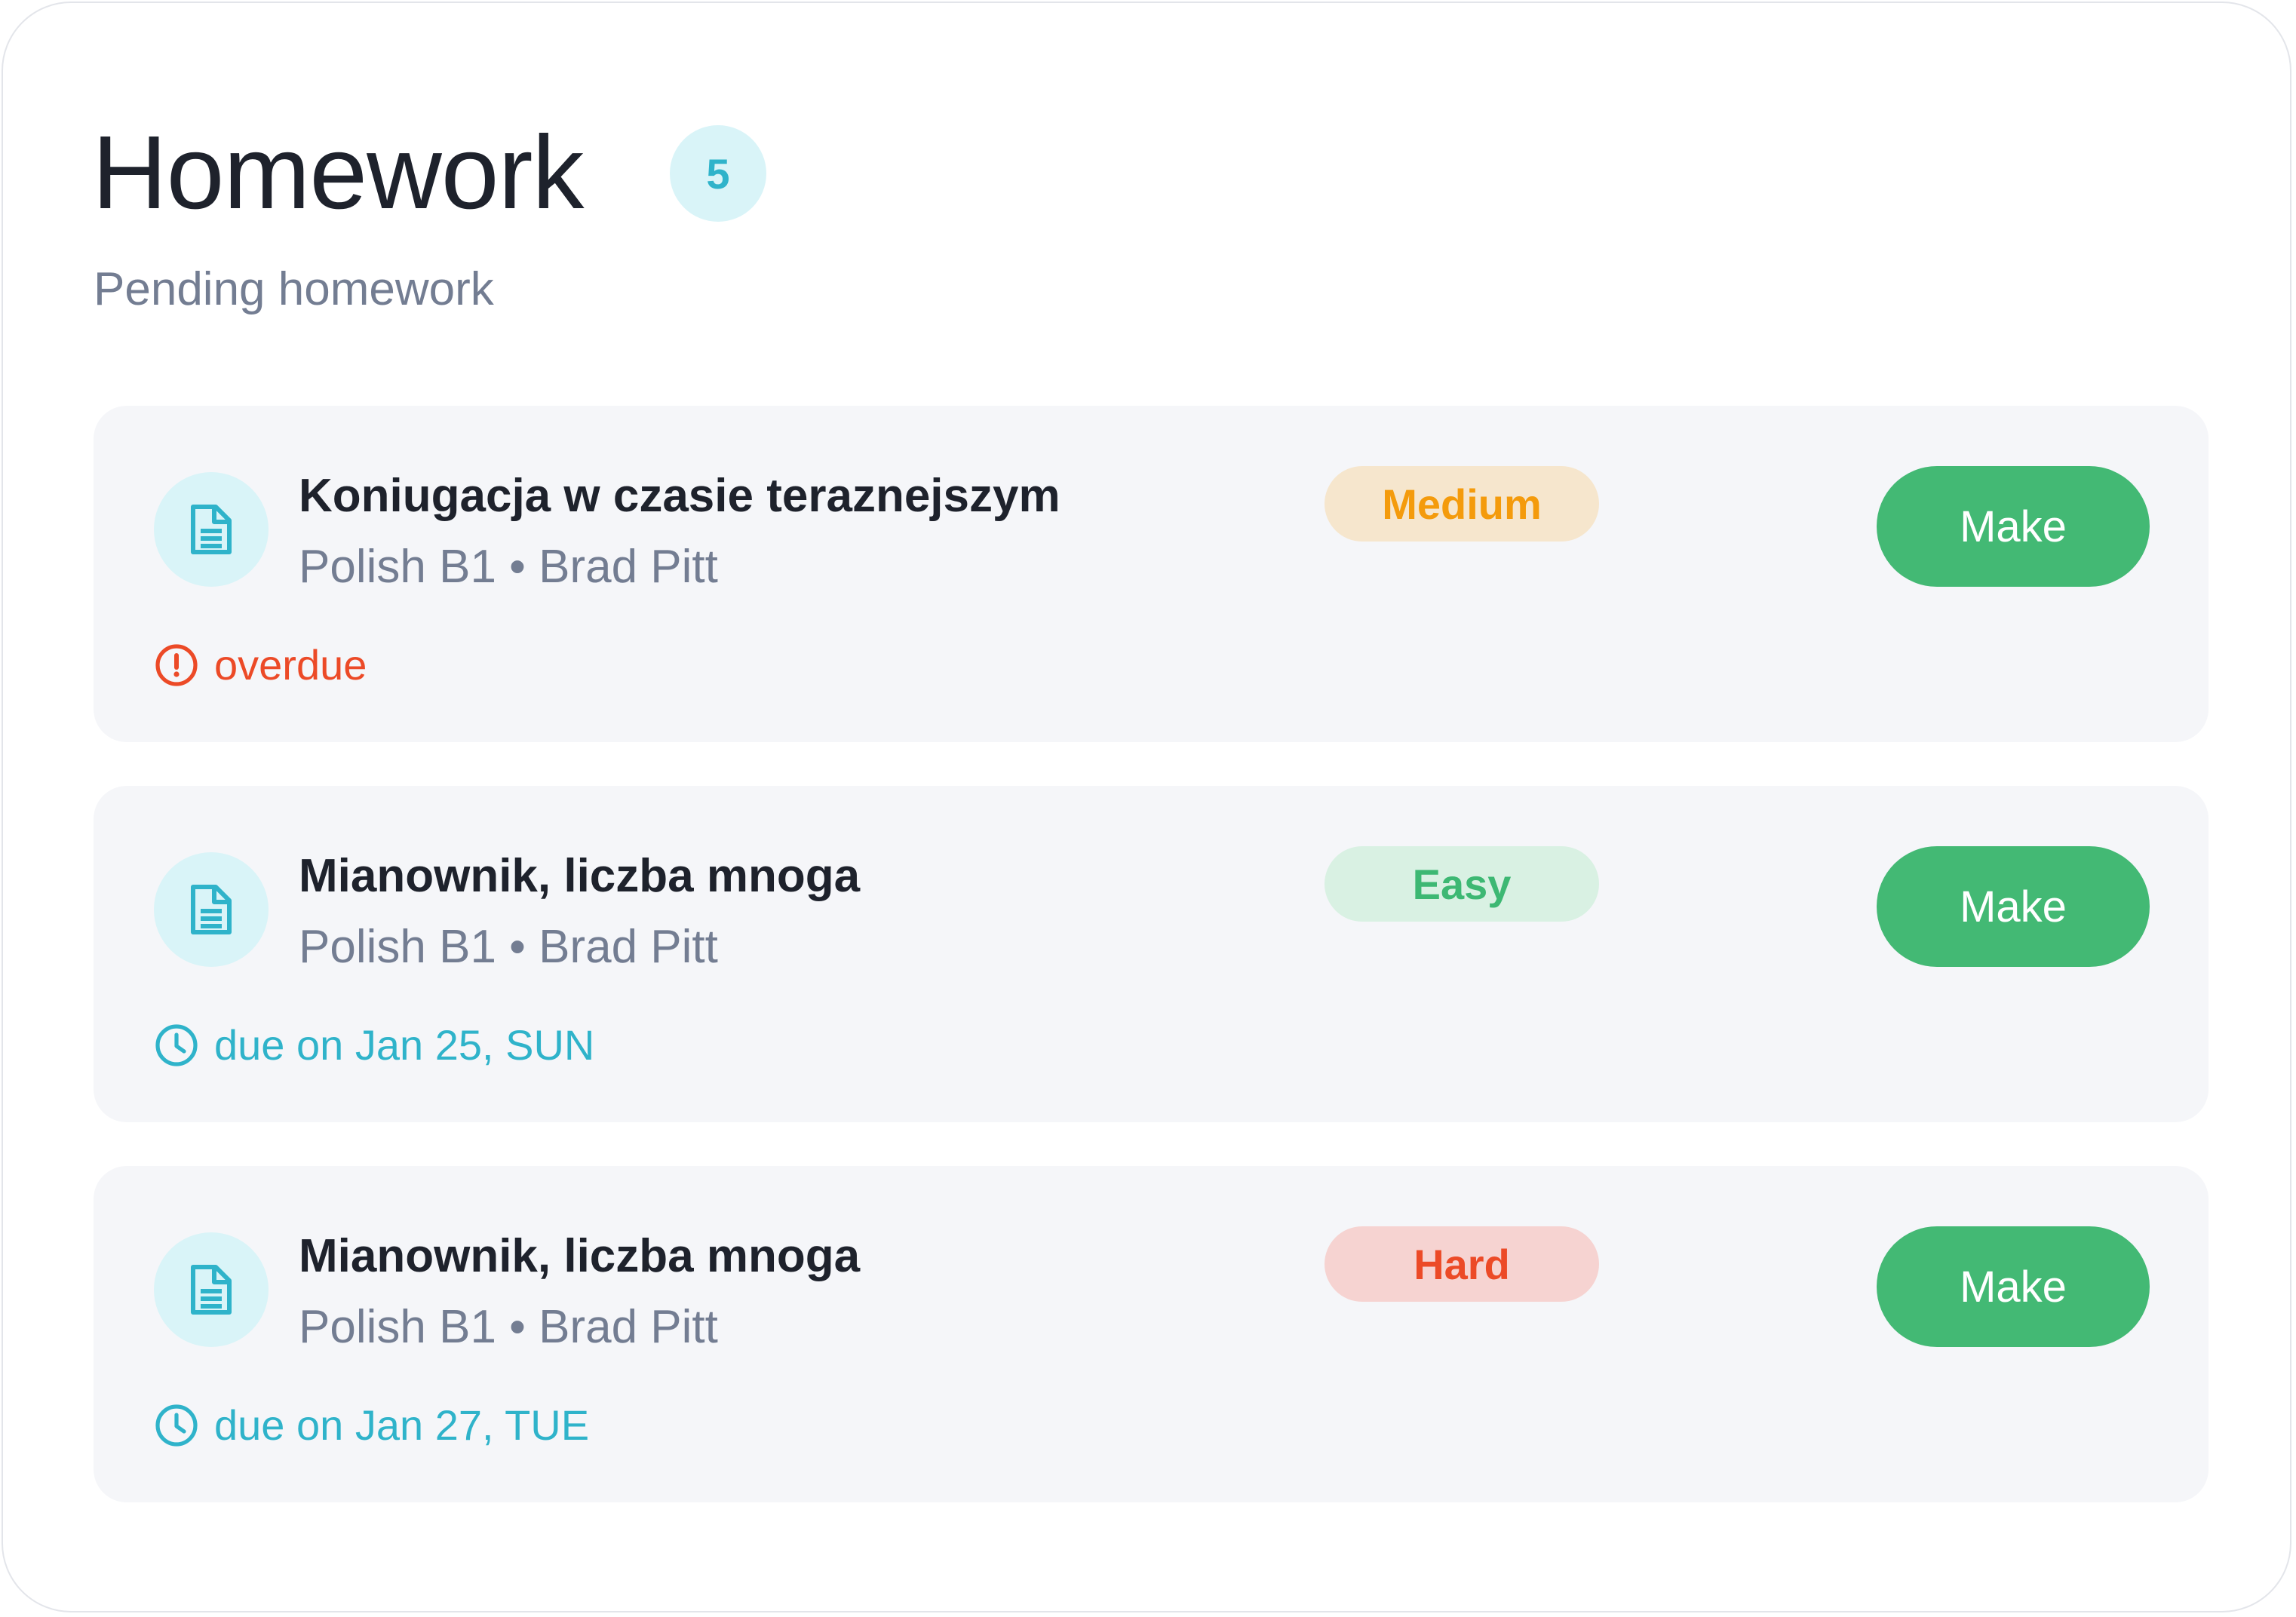  I want to click on homework-status: due on Jan 27, TUE, so click(371, 1425).